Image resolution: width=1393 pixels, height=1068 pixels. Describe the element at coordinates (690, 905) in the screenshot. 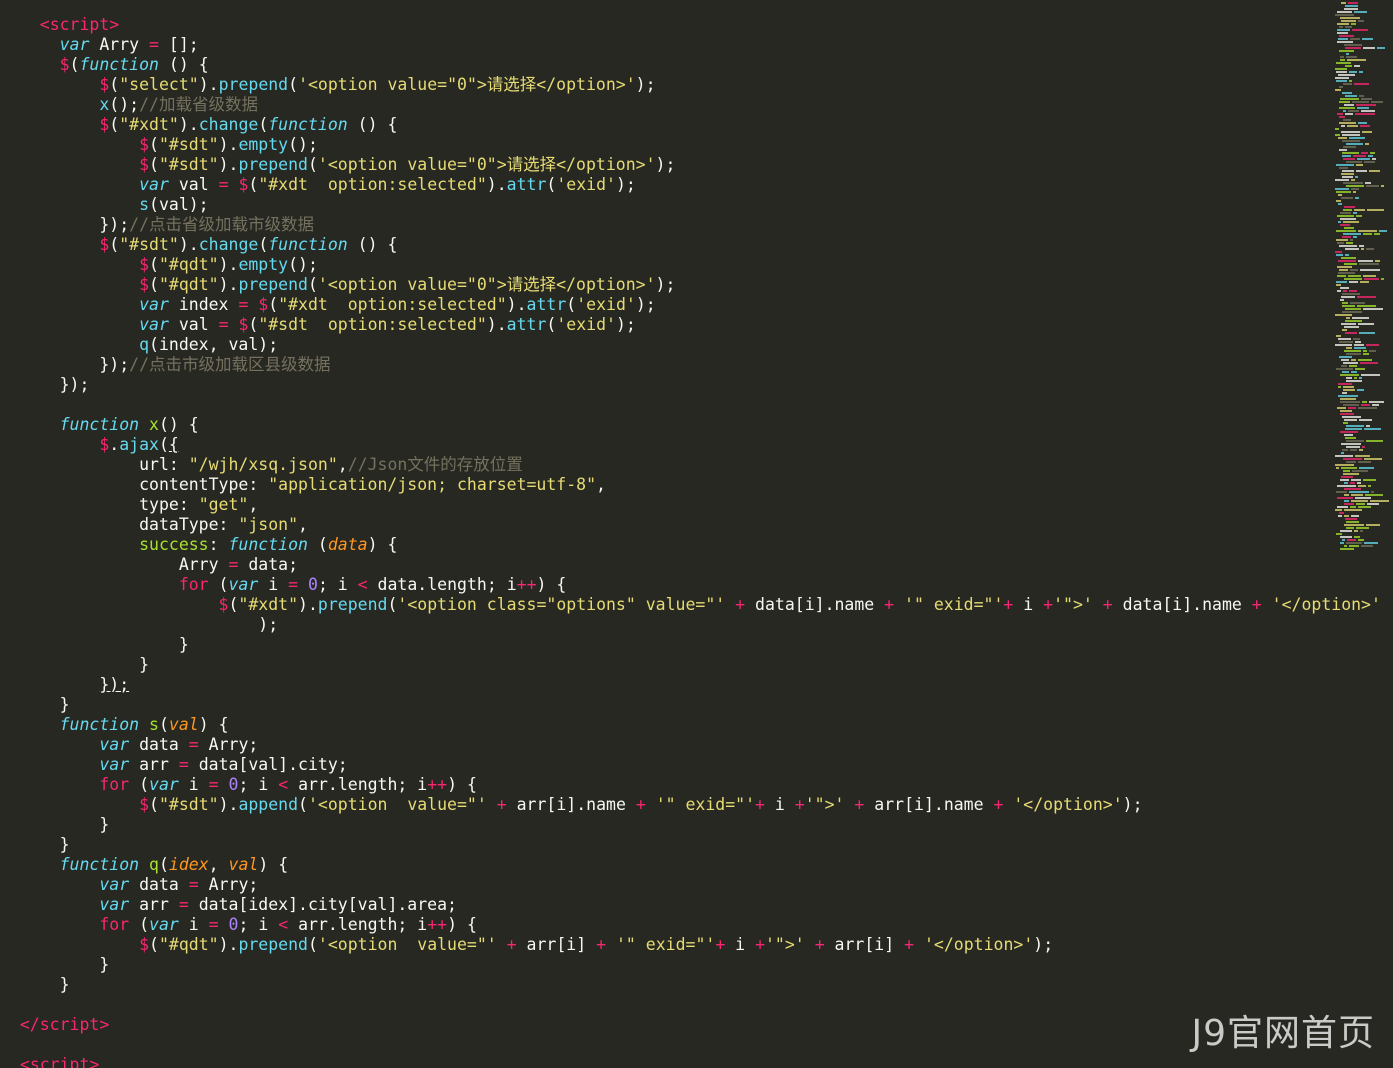

I see `code-line: var arr = data[idex].city[val].area;` at that location.